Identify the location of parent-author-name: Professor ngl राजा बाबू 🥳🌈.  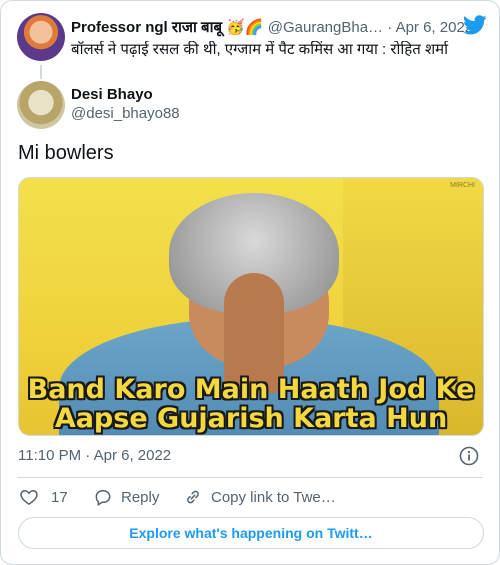
(167, 27).